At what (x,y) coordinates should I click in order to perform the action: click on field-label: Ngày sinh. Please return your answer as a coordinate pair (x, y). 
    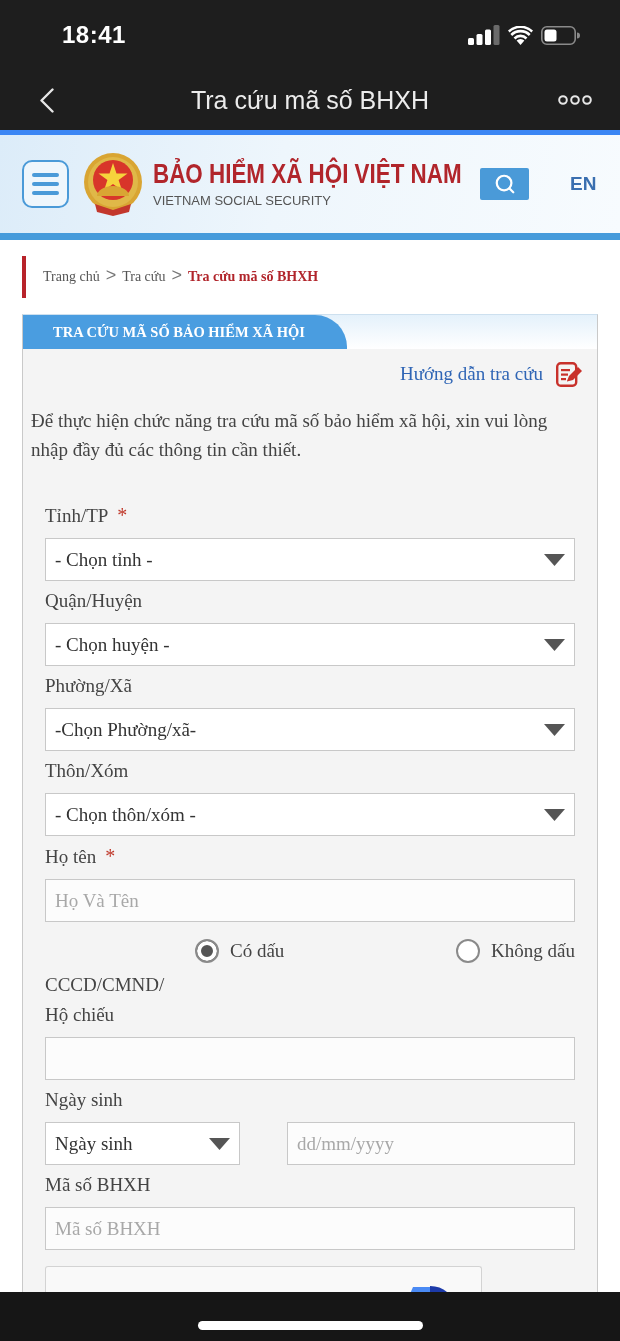
    Looking at the image, I should click on (84, 1100).